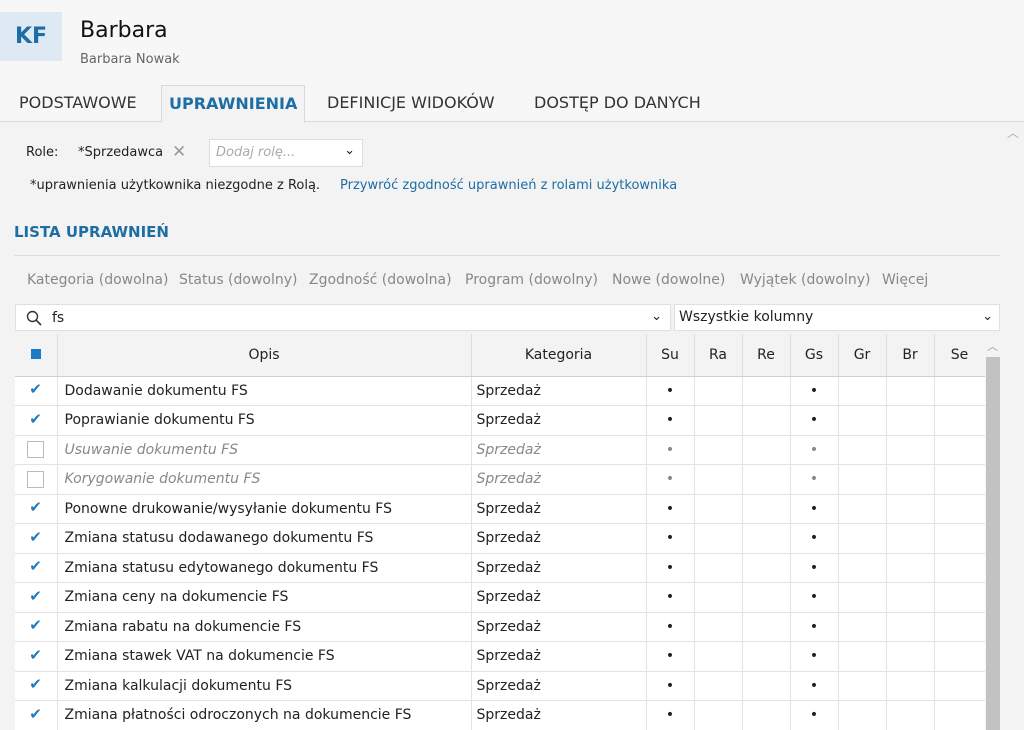 The width and height of the screenshot is (1024, 730). I want to click on column-header: Br, so click(910, 355).